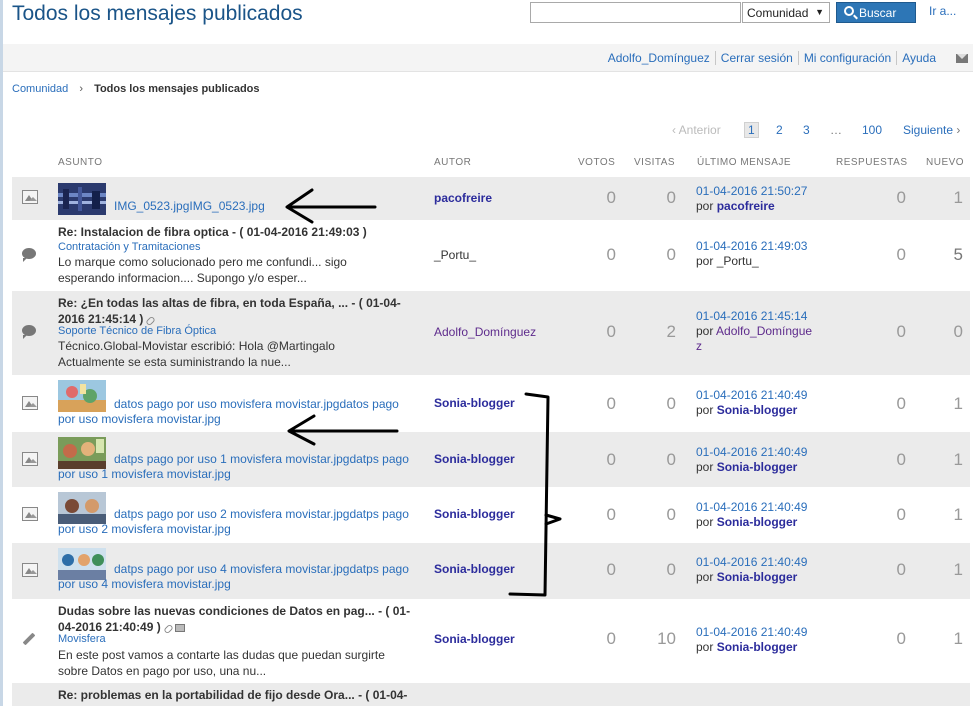  Describe the element at coordinates (779, 130) in the screenshot. I see `pagination-page-2: 2` at that location.